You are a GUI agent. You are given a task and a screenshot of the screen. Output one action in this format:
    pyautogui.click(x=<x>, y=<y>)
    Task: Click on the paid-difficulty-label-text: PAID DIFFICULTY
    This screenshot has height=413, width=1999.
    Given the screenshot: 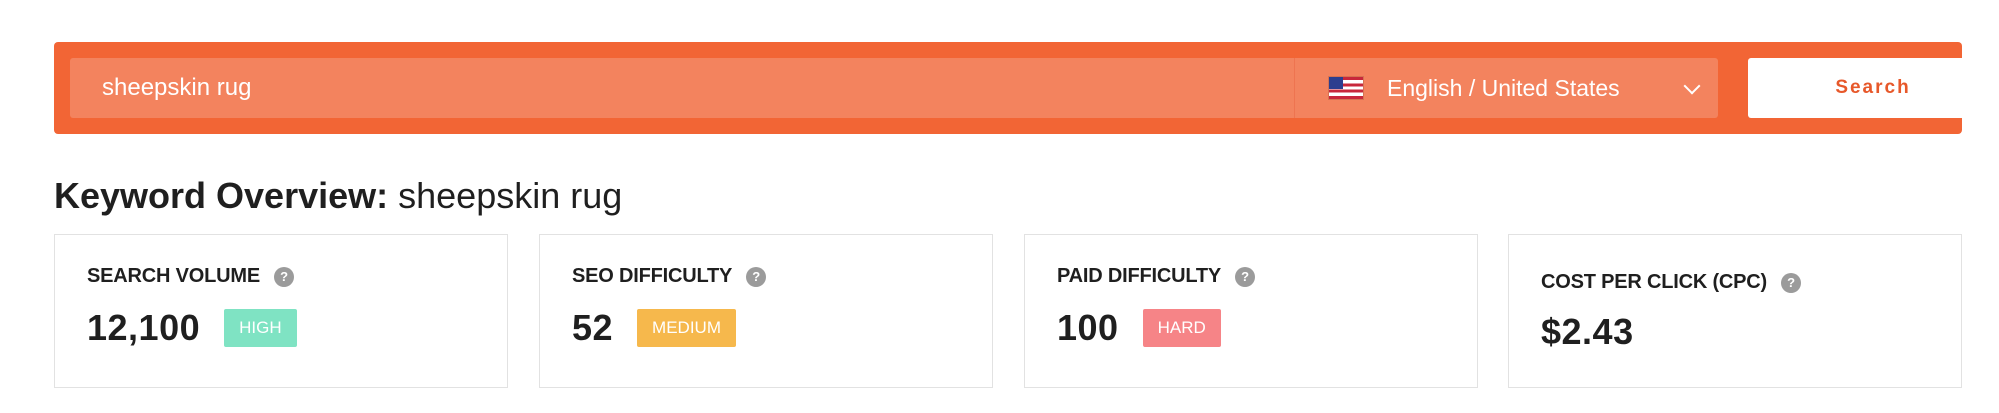 What is the action you would take?
    pyautogui.click(x=1139, y=276)
    